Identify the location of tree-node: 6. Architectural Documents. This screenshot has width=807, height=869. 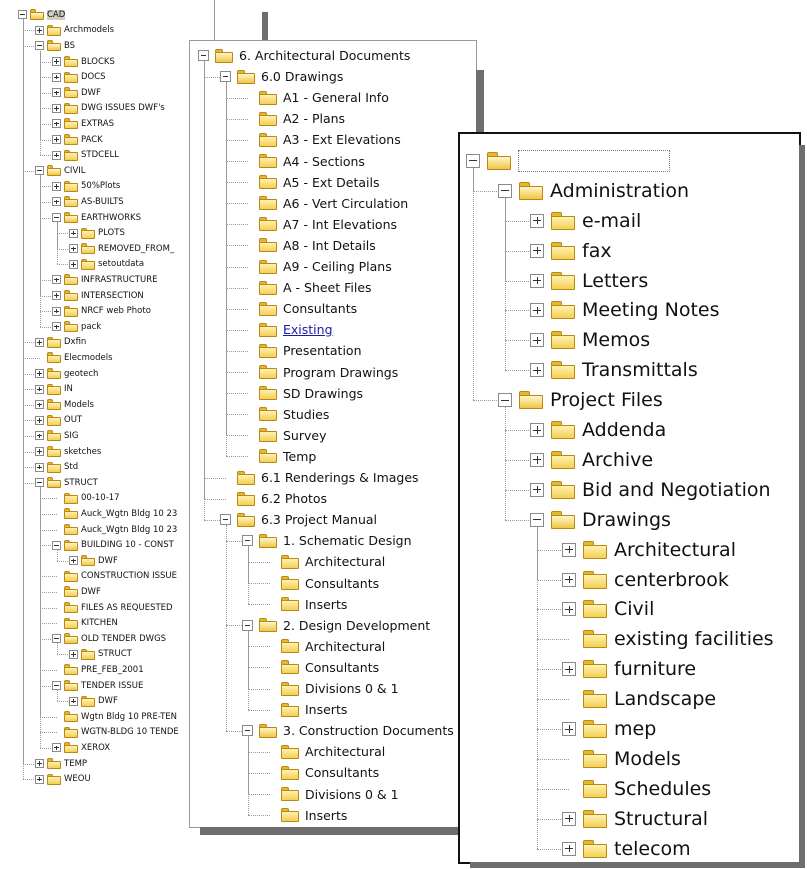
(304, 55).